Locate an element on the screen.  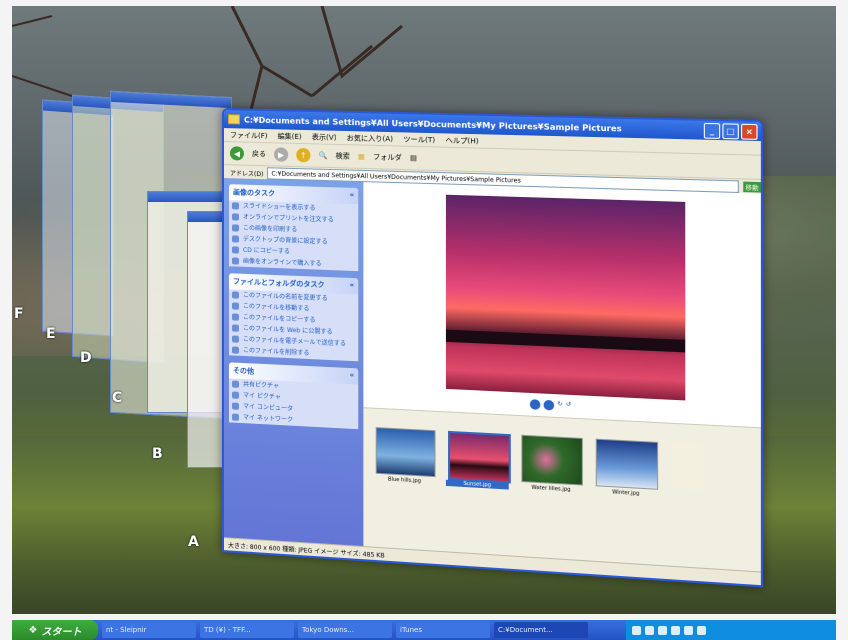
folders-icon: ▦ is located at coordinates (361, 157).